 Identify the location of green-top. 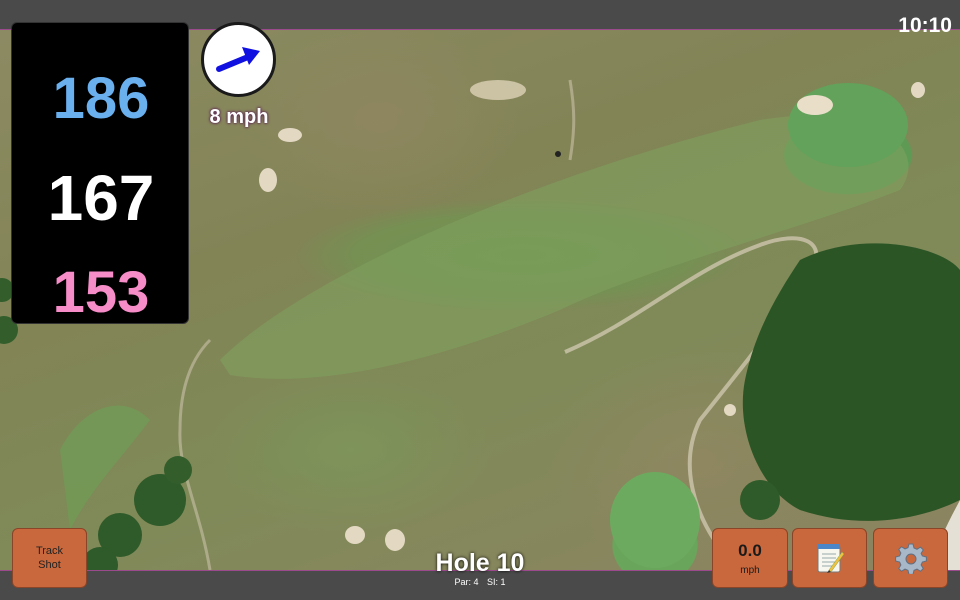
(848, 125).